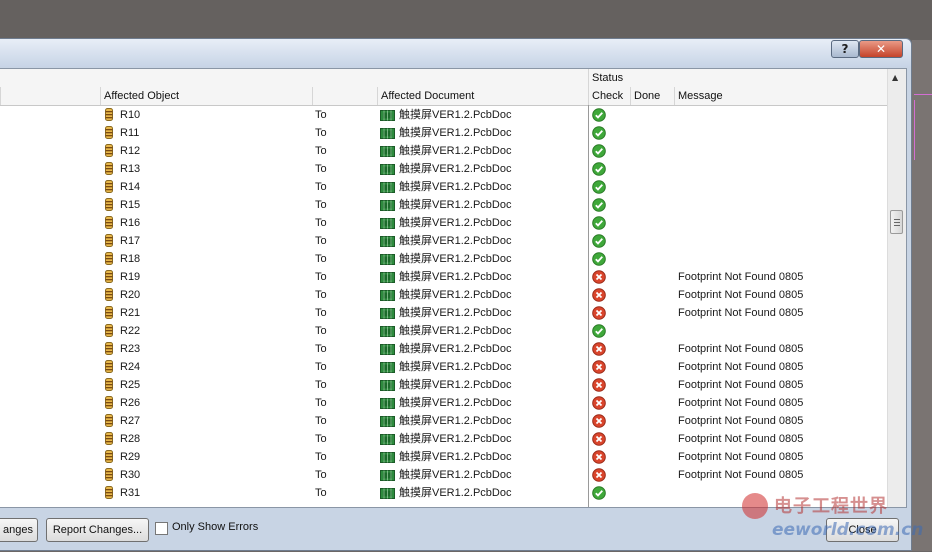 The image size is (932, 552). Describe the element at coordinates (443, 241) in the screenshot. I see `table-row: R17 To 触摸屏VER1.2.PcbDoc` at that location.